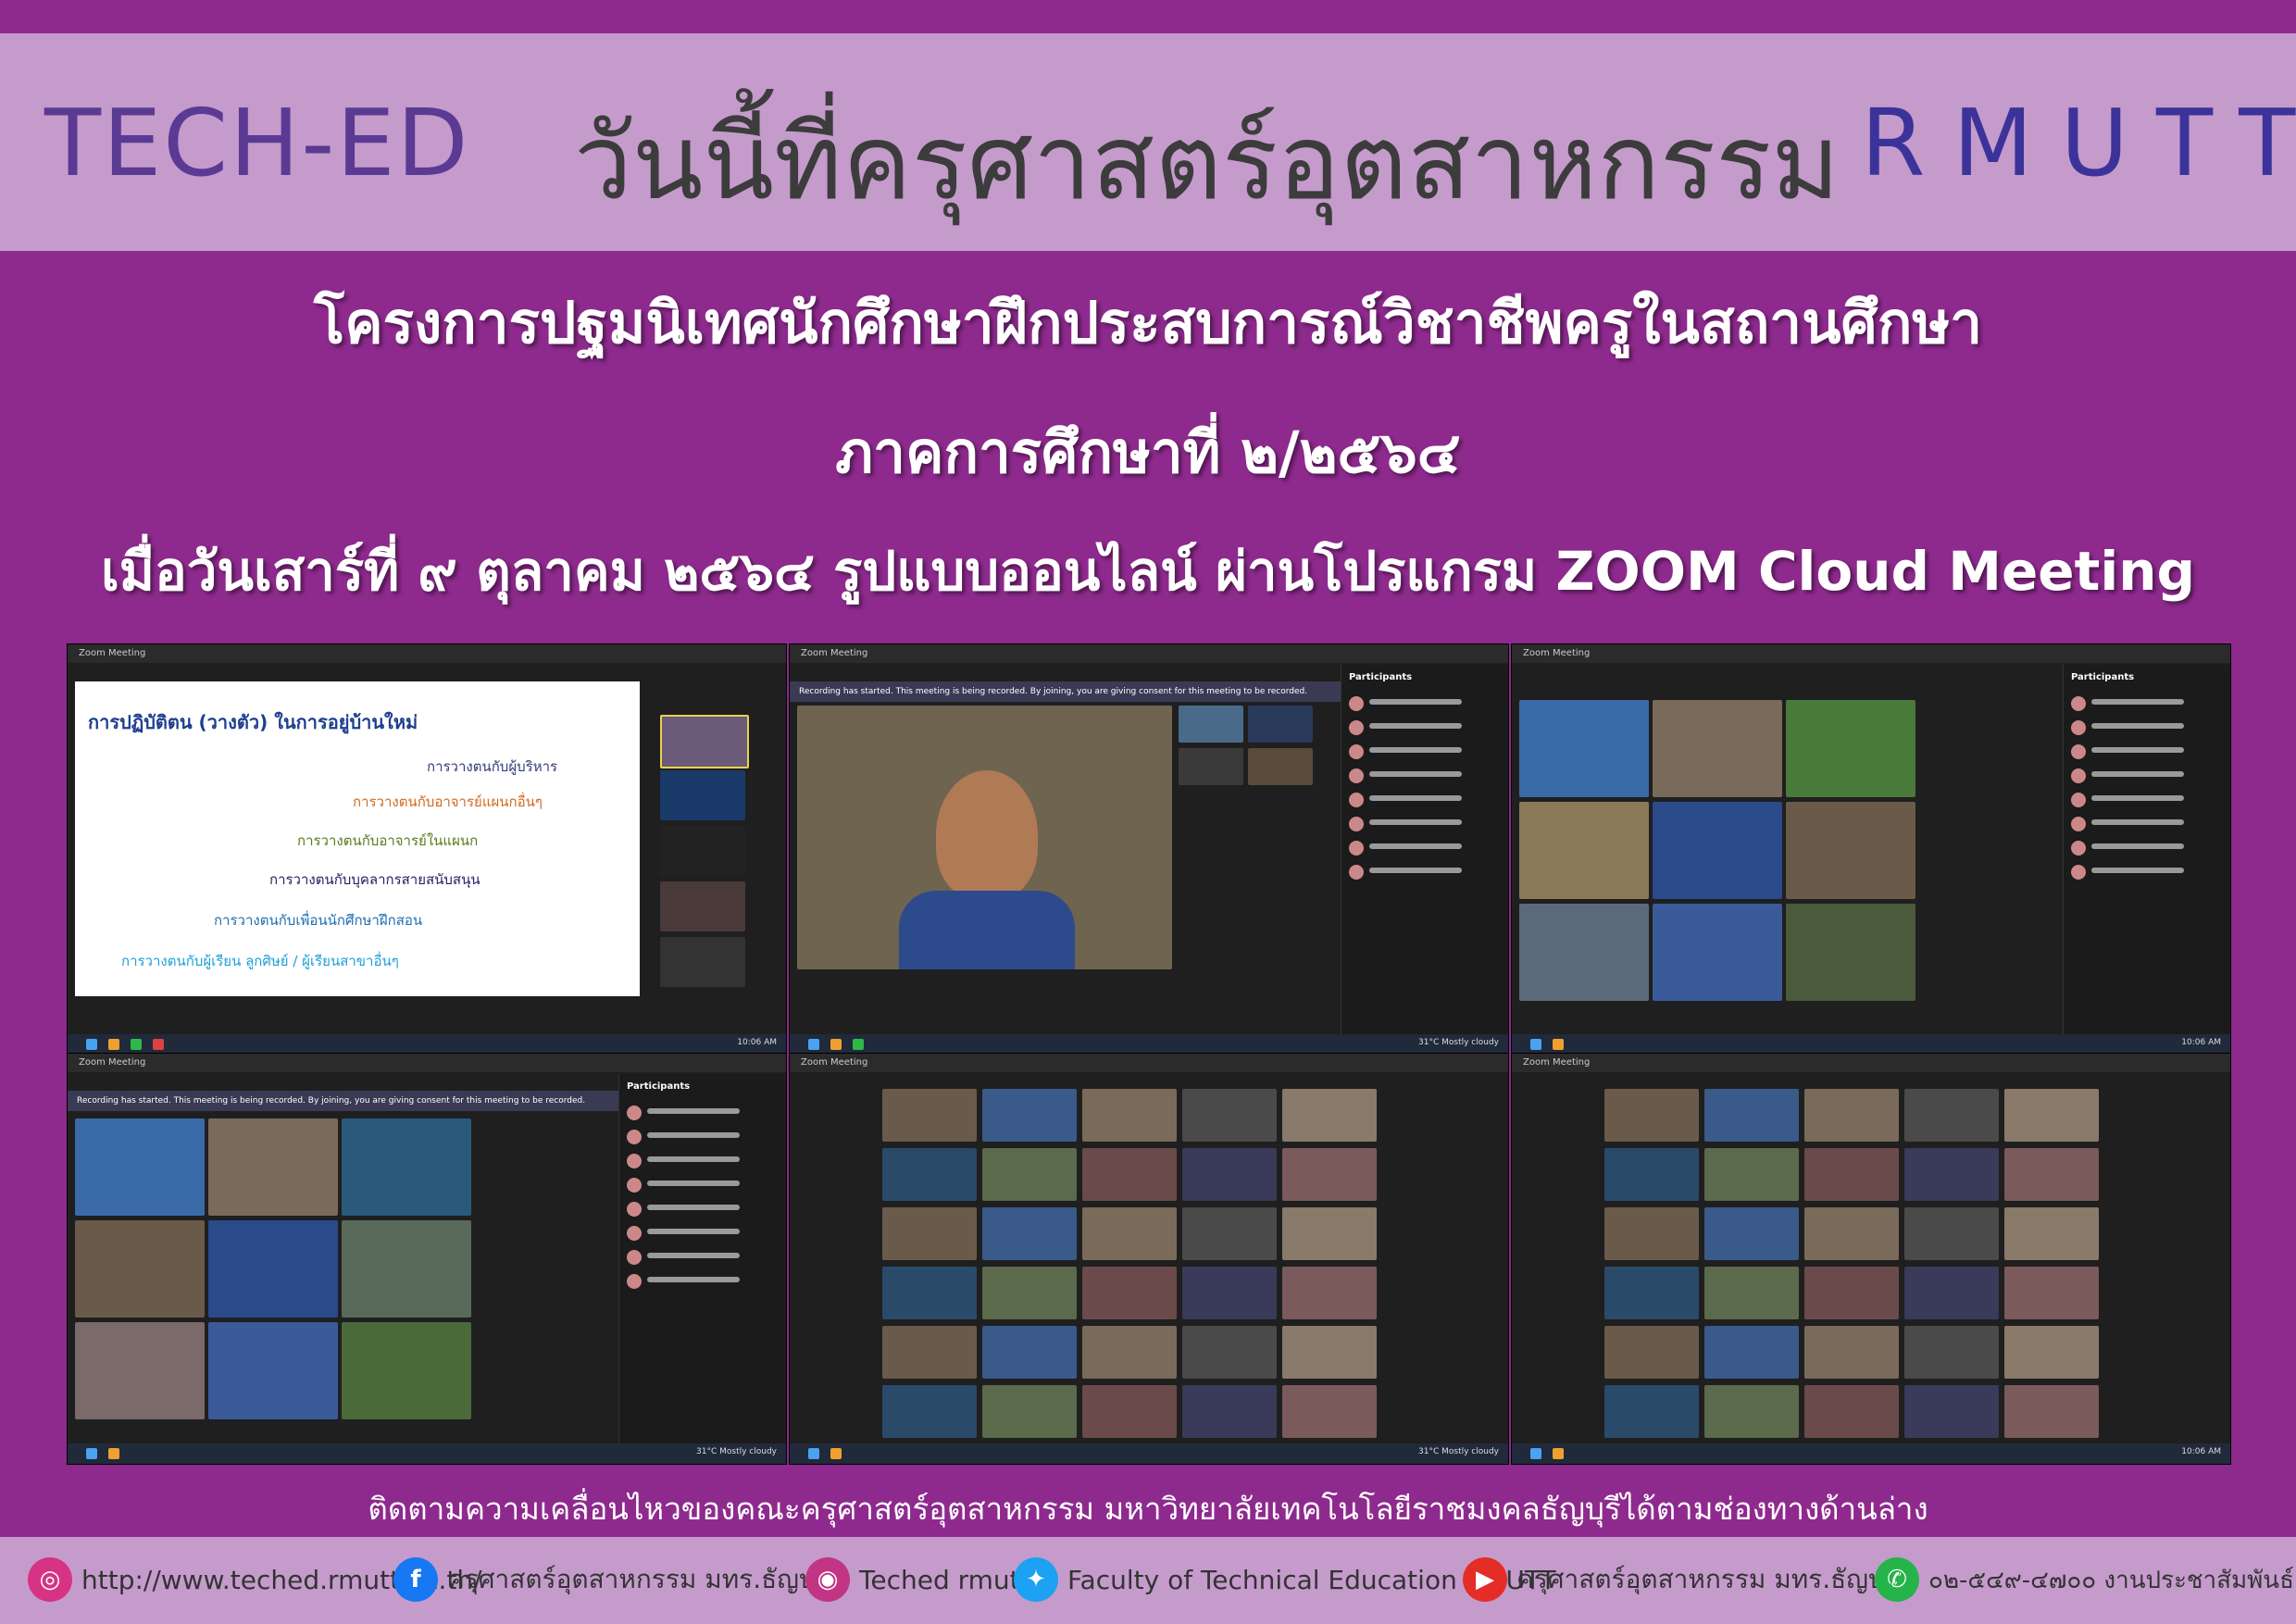  I want to click on globe-icon: ◎, so click(50, 1579).